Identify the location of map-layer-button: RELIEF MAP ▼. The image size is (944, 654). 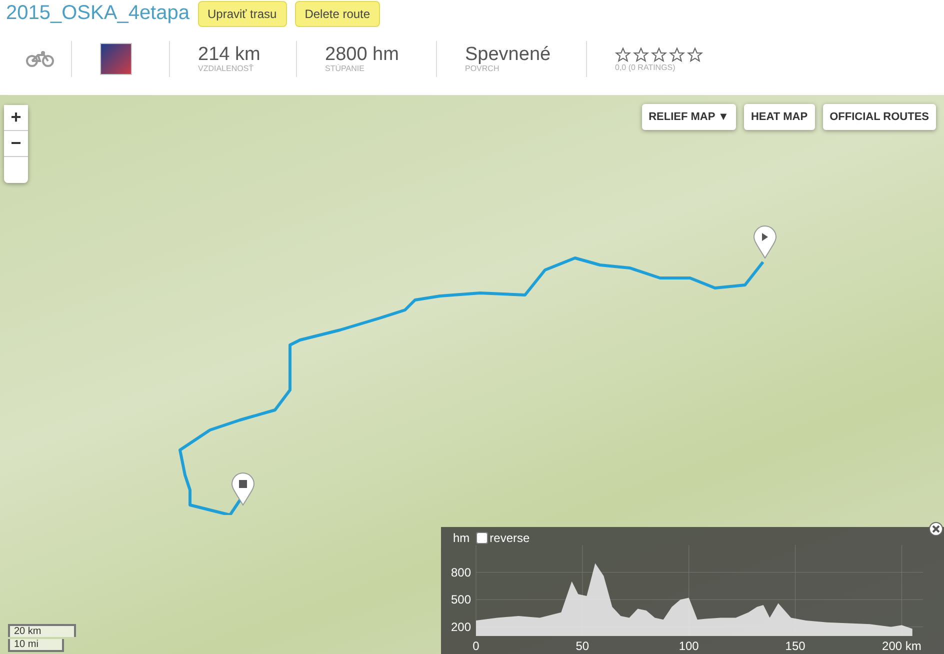
(689, 117).